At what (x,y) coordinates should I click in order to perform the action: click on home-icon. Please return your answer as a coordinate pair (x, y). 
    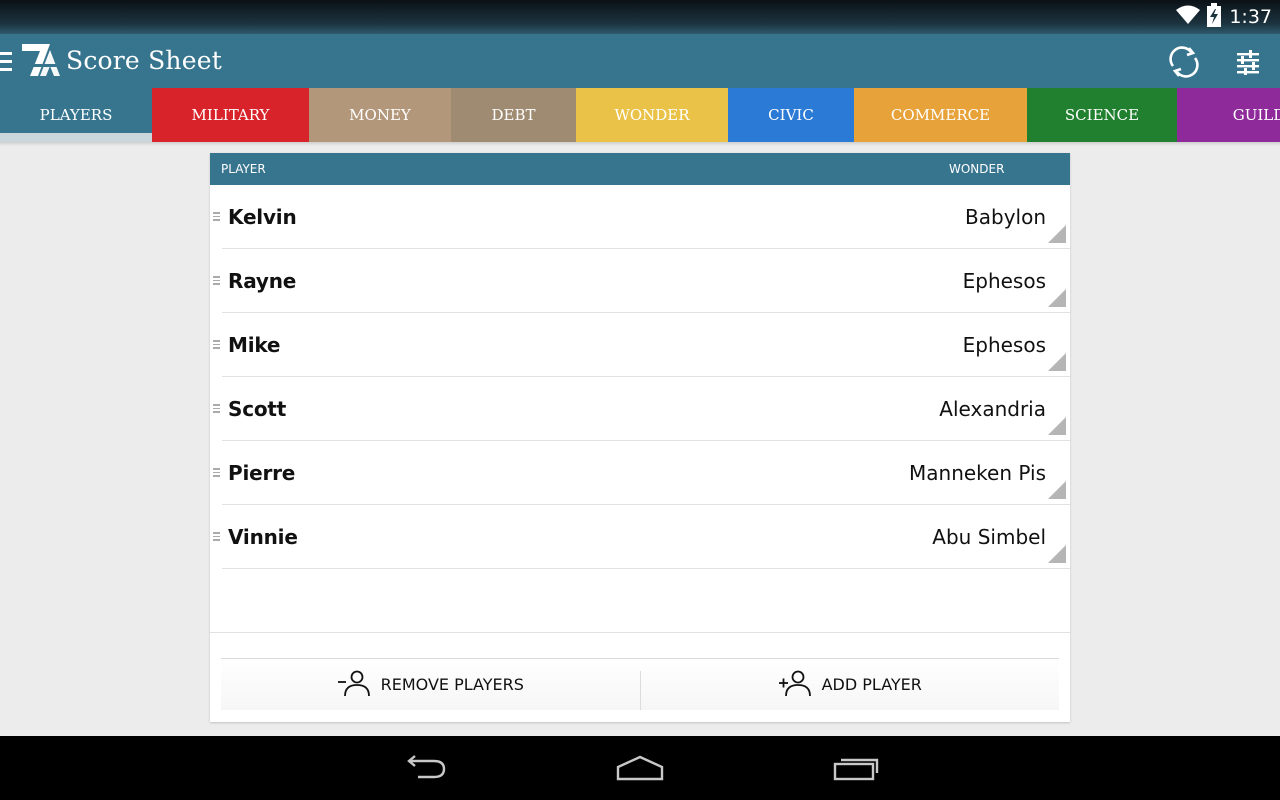
    Looking at the image, I should click on (640, 768).